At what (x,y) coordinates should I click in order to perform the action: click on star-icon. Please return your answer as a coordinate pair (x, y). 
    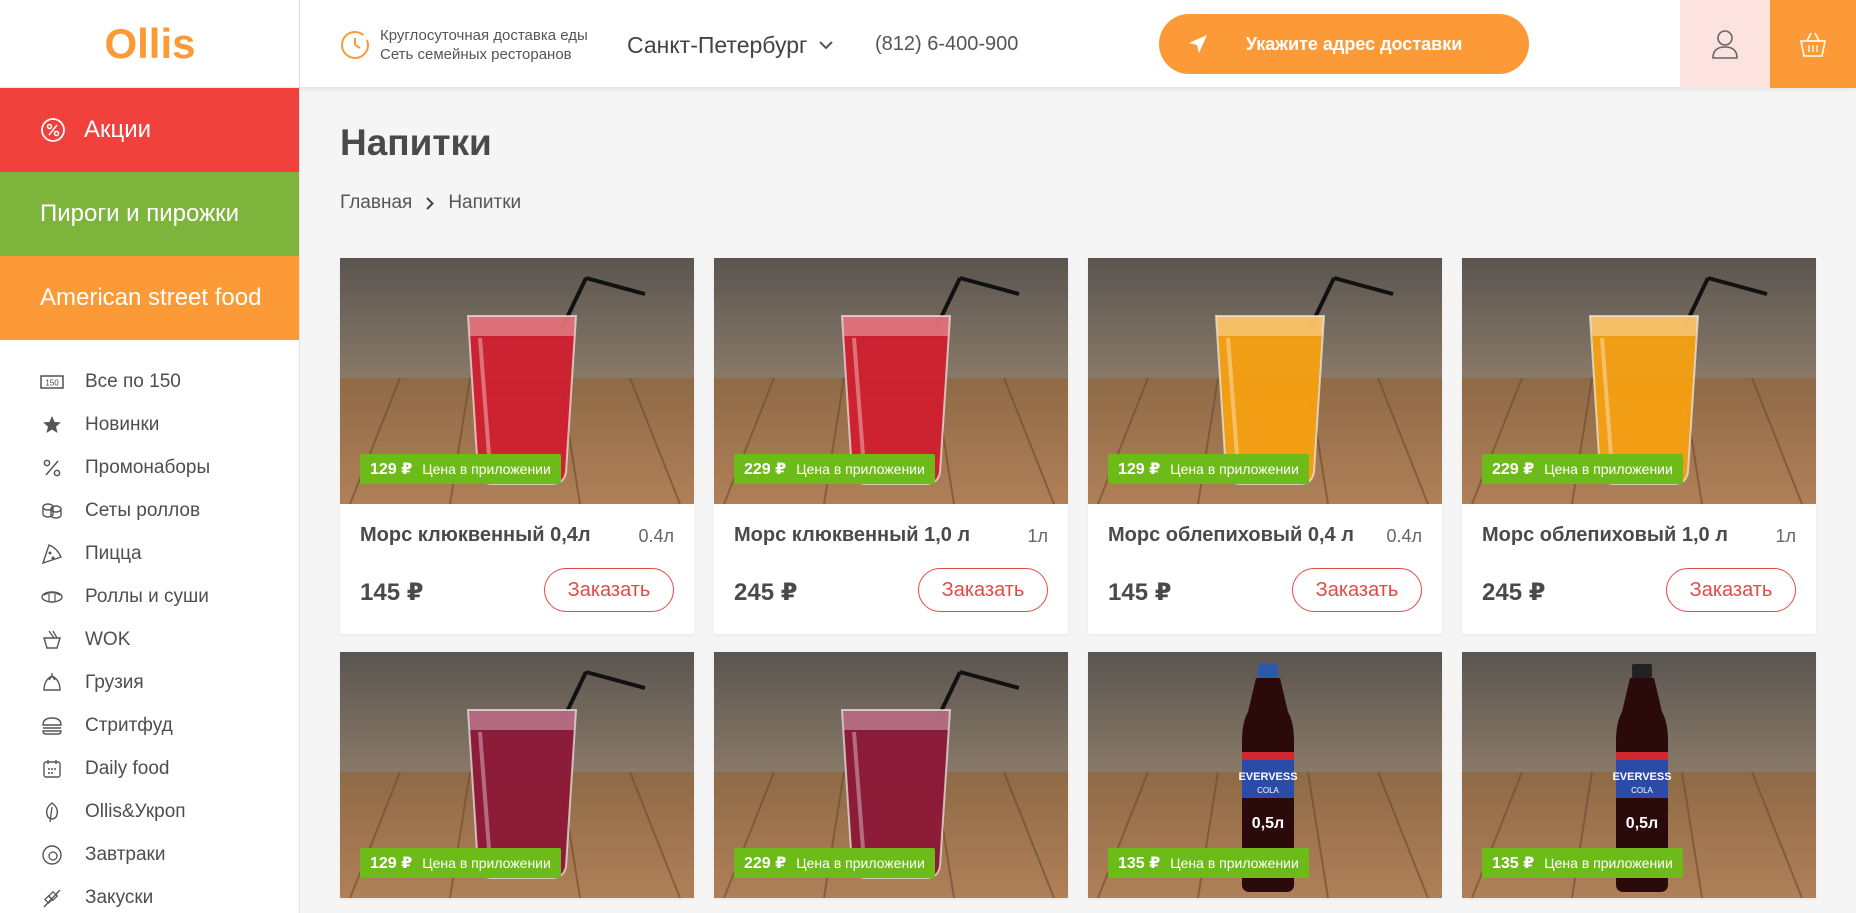
    Looking at the image, I should click on (52, 425).